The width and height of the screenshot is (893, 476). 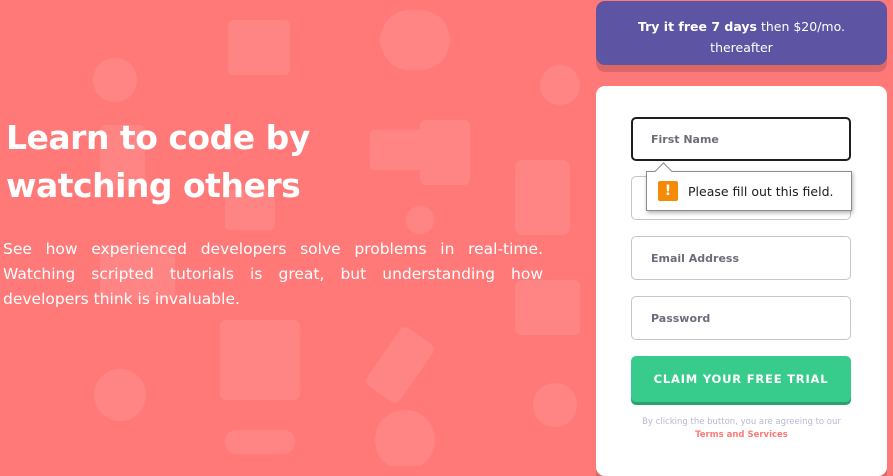 What do you see at coordinates (668, 191) in the screenshot?
I see `warning-icon: !` at bounding box center [668, 191].